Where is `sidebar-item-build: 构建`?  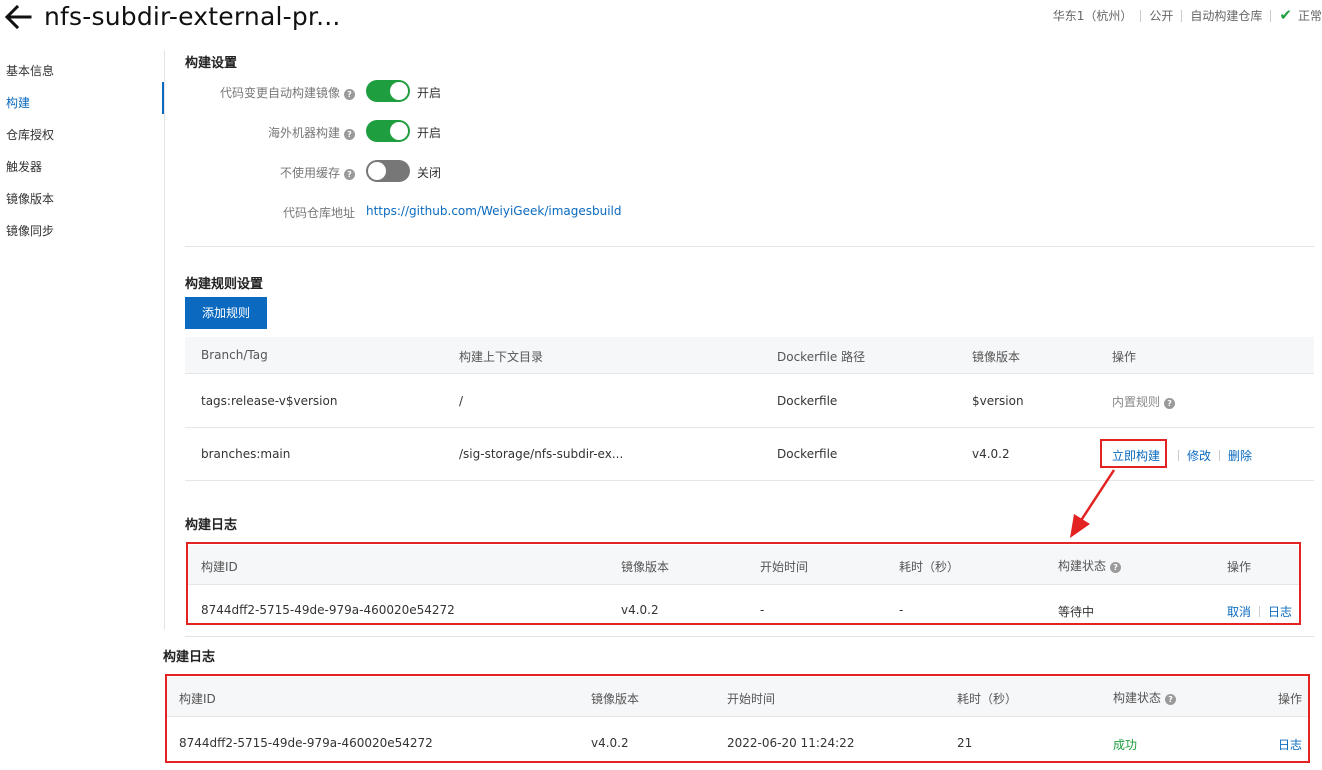
sidebar-item-build: 构建 is located at coordinates (18, 102).